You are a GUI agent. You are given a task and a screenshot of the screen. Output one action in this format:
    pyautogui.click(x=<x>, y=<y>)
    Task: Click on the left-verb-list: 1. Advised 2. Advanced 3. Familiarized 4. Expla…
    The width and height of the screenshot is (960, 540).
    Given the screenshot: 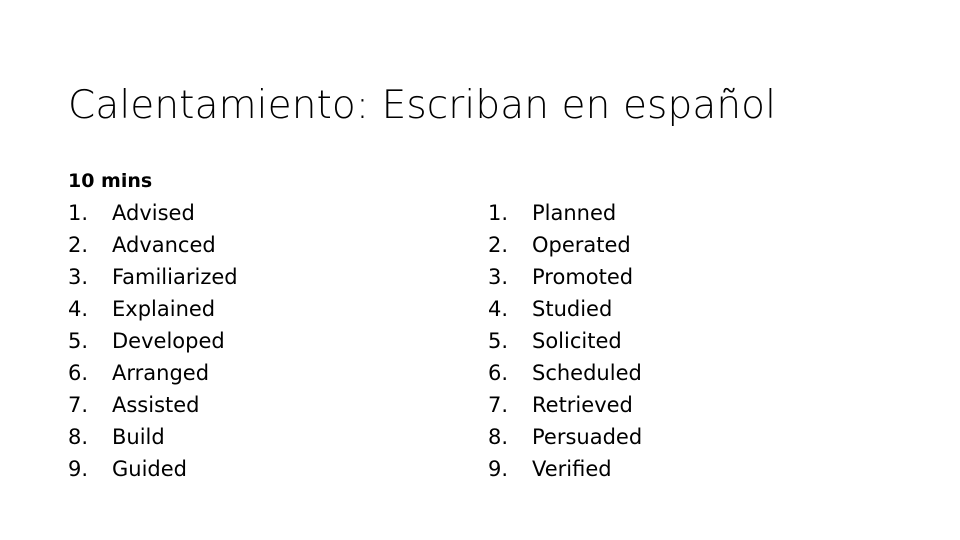 What is the action you would take?
    pyautogui.click(x=153, y=341)
    